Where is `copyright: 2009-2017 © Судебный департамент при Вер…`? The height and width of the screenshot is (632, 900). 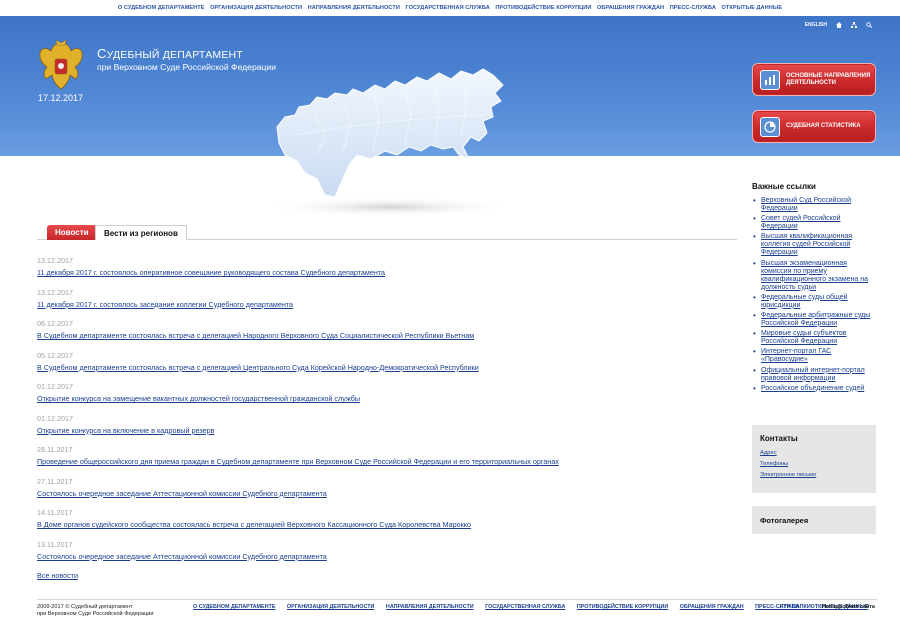 copyright: 2009-2017 © Судебный департамент при Вер… is located at coordinates (95, 611).